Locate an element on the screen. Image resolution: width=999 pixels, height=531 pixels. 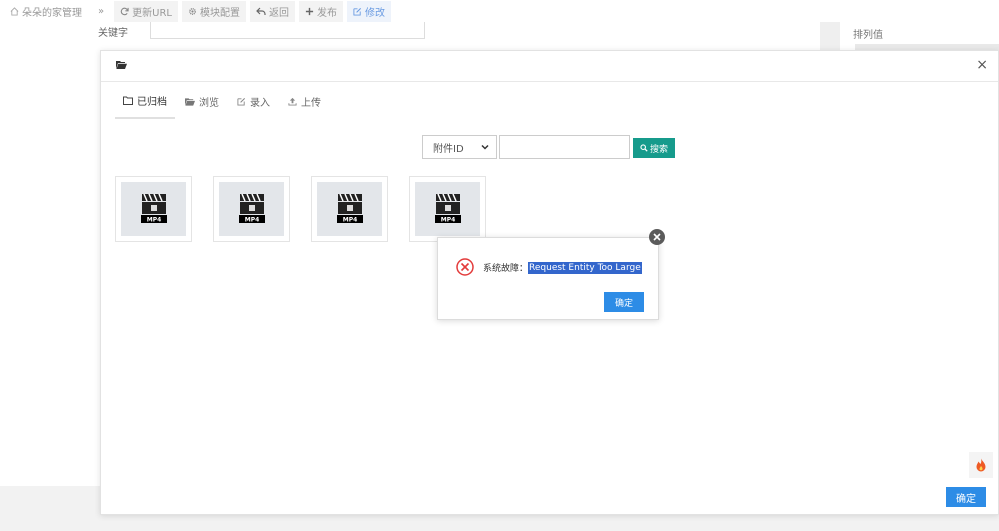
publish-button: 发布 is located at coordinates (320, 11).